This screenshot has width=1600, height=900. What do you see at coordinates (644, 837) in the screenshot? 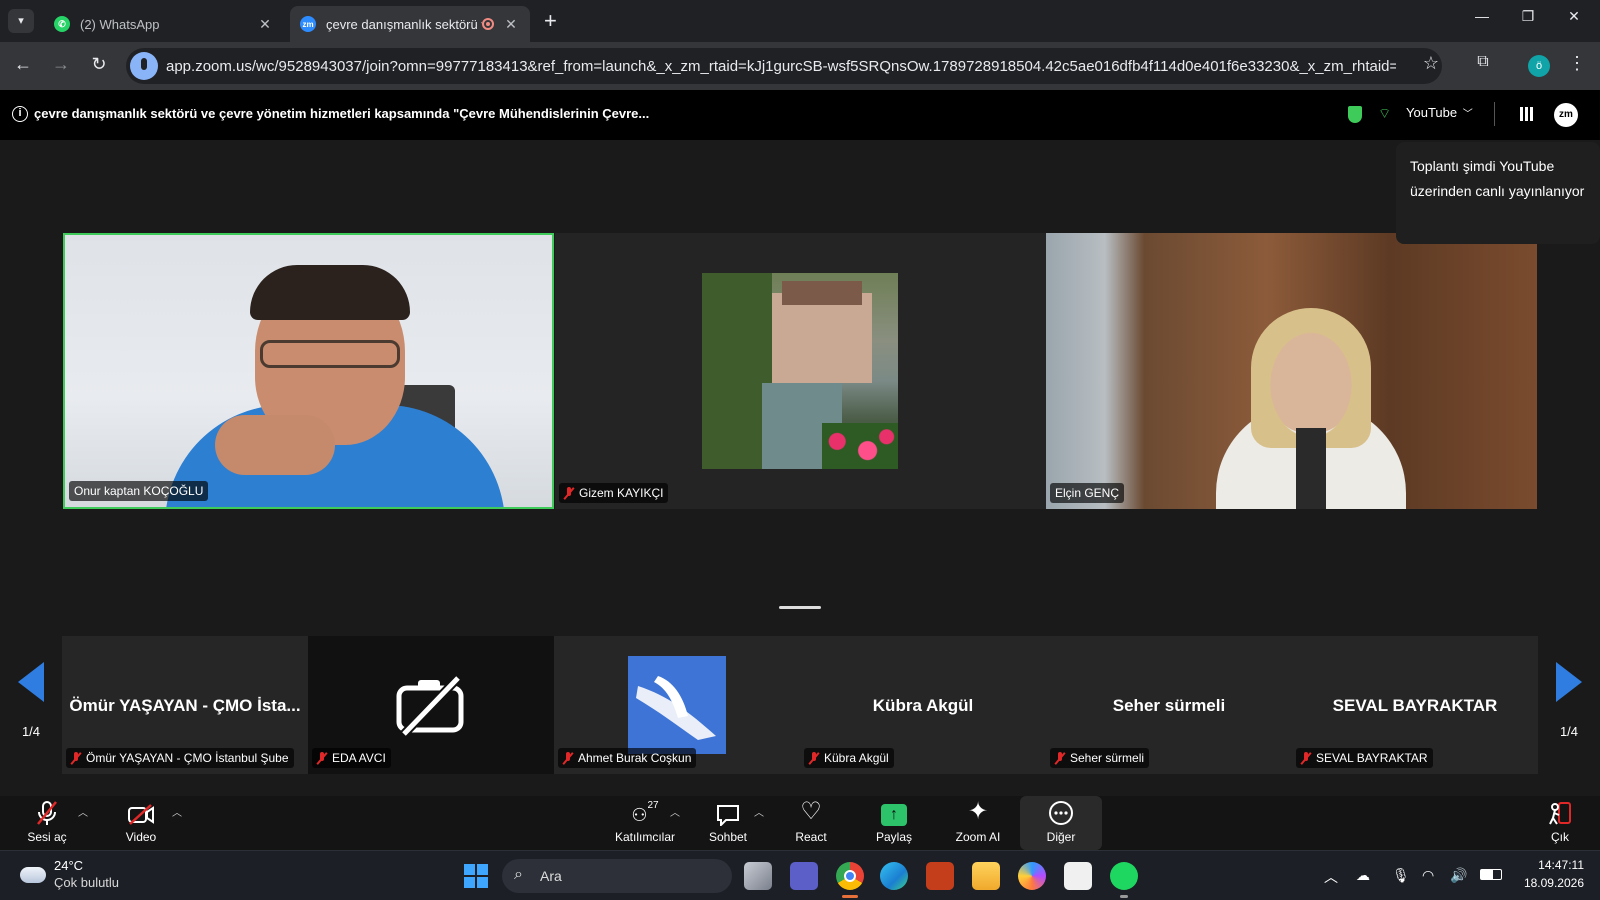
I see `participants-label: Katılımcılar` at bounding box center [644, 837].